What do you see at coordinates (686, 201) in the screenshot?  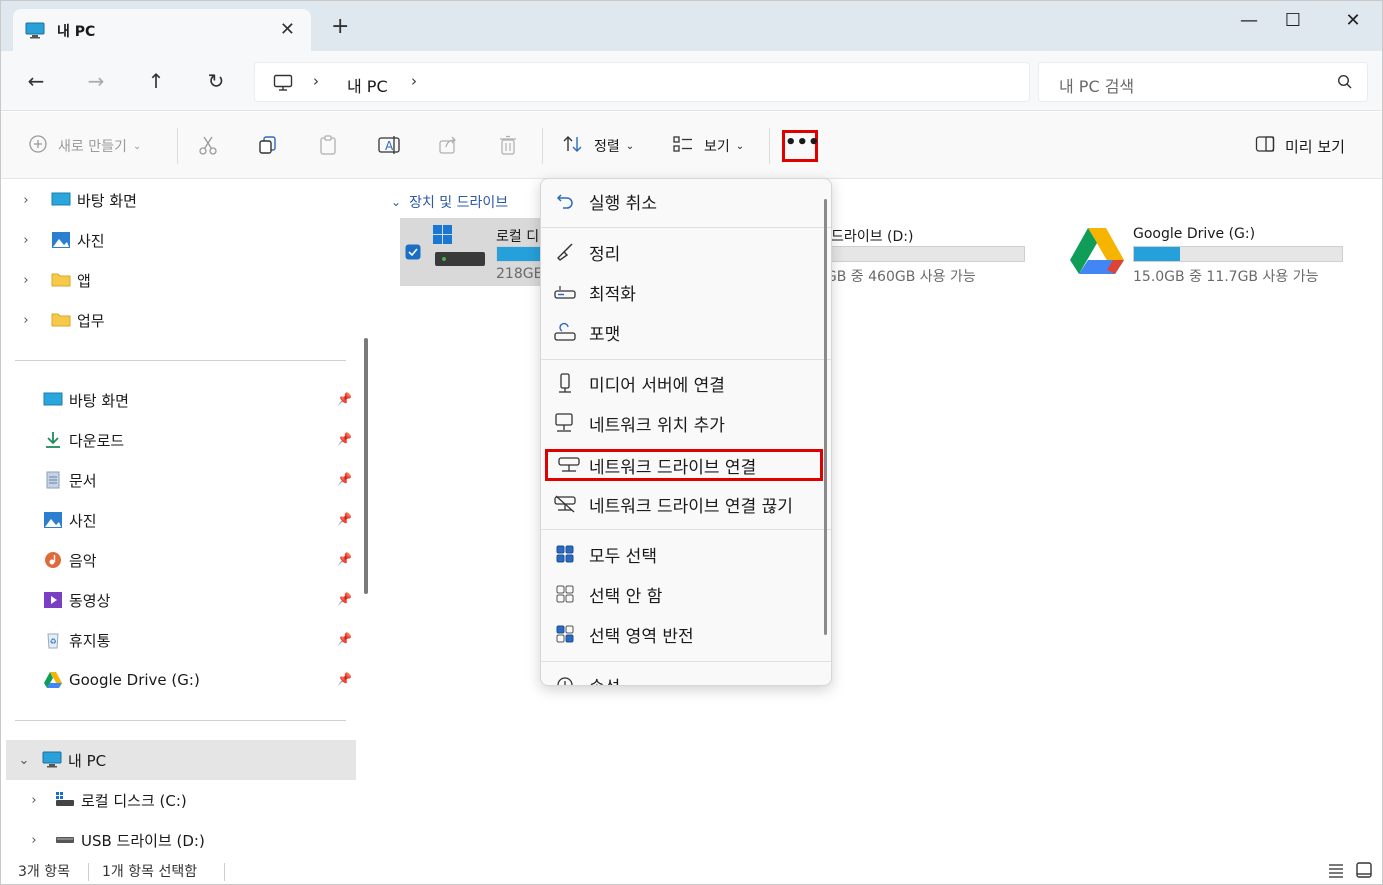 I see `menu-item-undo: 실행 취소` at bounding box center [686, 201].